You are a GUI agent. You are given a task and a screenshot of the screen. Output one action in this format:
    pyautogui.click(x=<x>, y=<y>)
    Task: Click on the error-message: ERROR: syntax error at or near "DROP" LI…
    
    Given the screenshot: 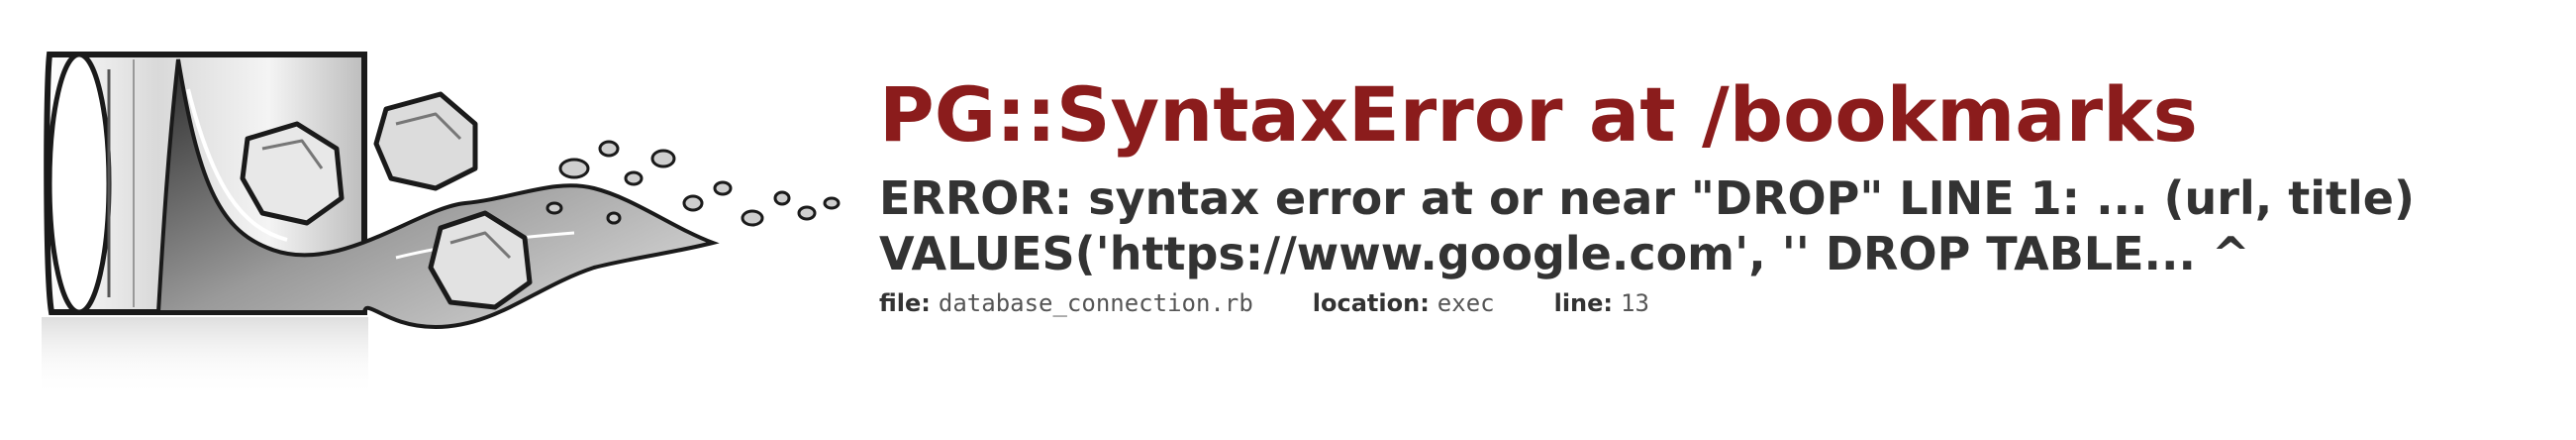 What is the action you would take?
    pyautogui.click(x=1647, y=226)
    